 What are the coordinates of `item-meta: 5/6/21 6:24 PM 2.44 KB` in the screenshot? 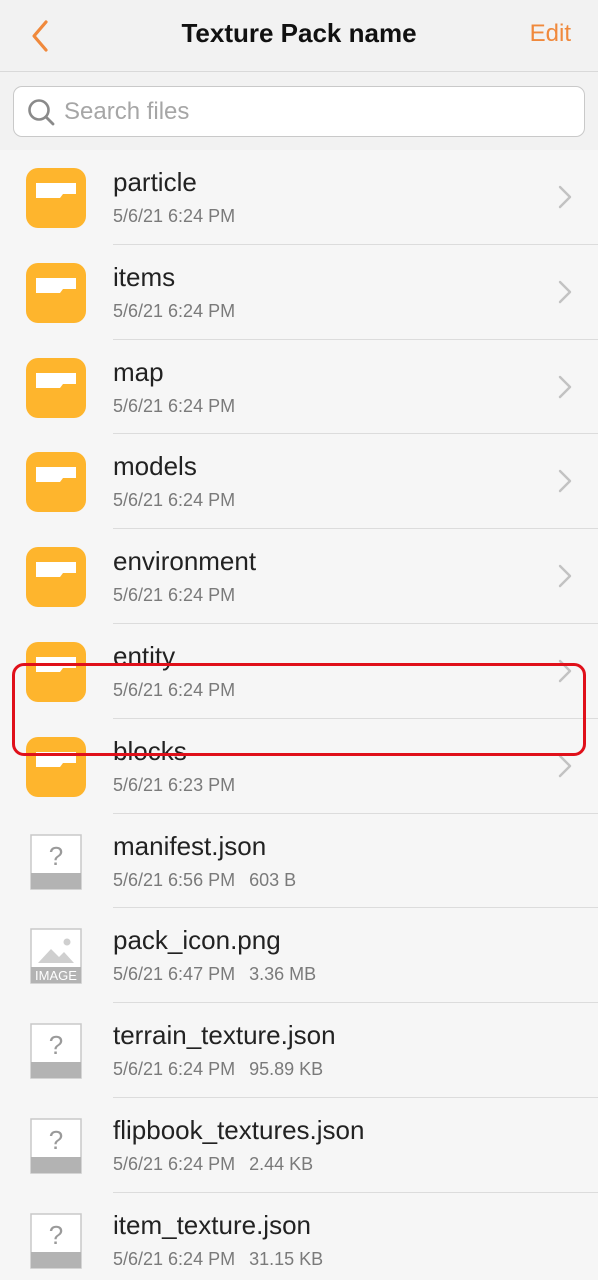 It's located at (213, 1164).